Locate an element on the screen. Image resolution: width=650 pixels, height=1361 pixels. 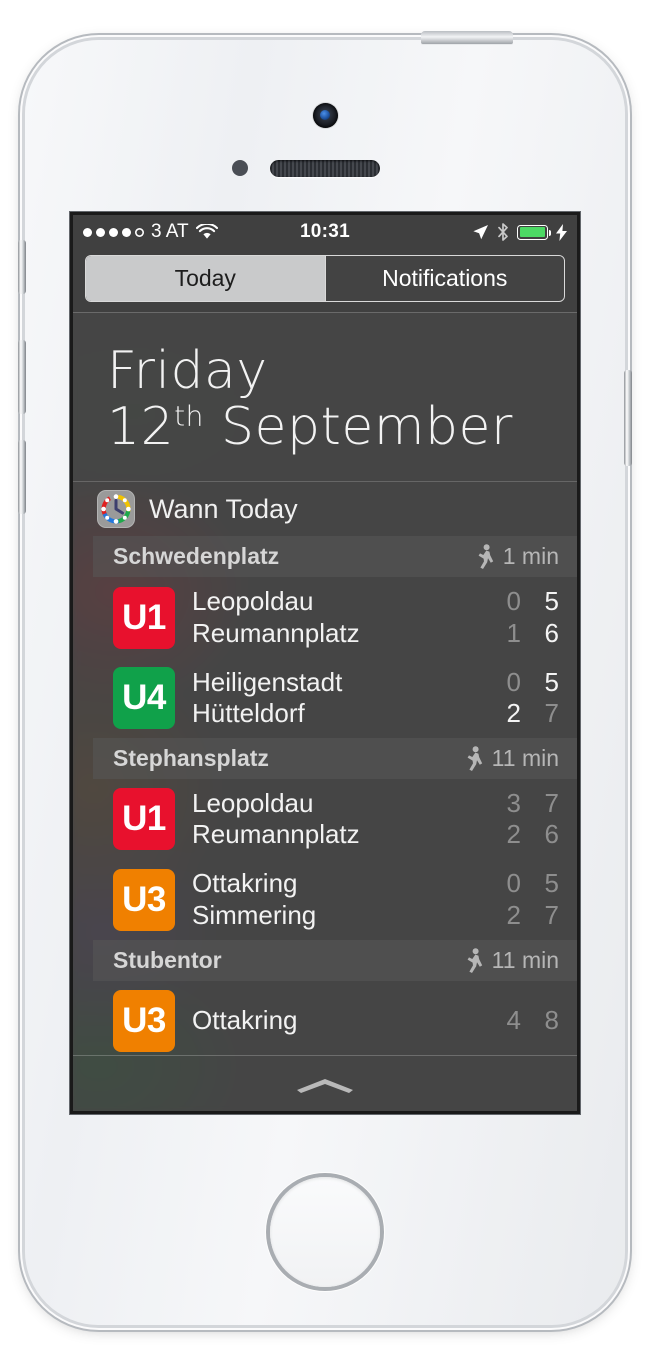
departure-times: 37 is located at coordinates (529, 803).